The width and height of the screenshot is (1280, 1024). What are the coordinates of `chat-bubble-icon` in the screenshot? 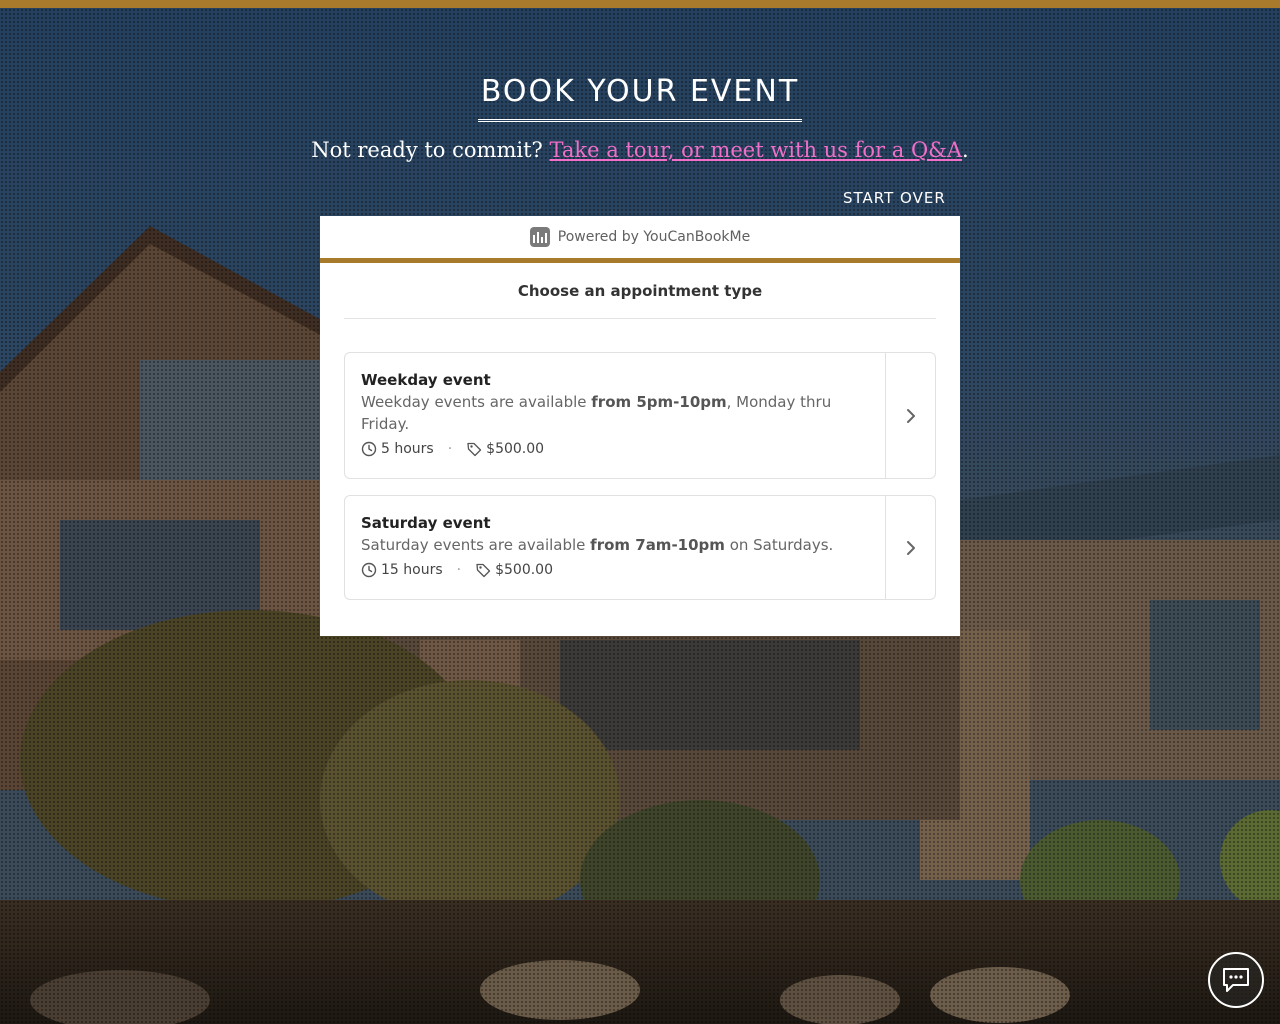 It's located at (1236, 980).